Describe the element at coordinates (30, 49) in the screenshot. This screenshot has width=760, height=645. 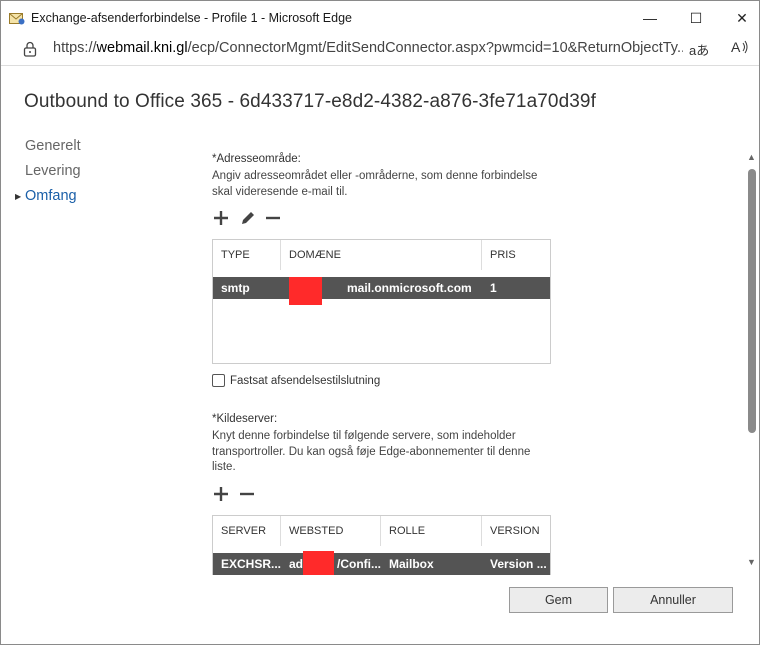
I see `lock-icon` at that location.